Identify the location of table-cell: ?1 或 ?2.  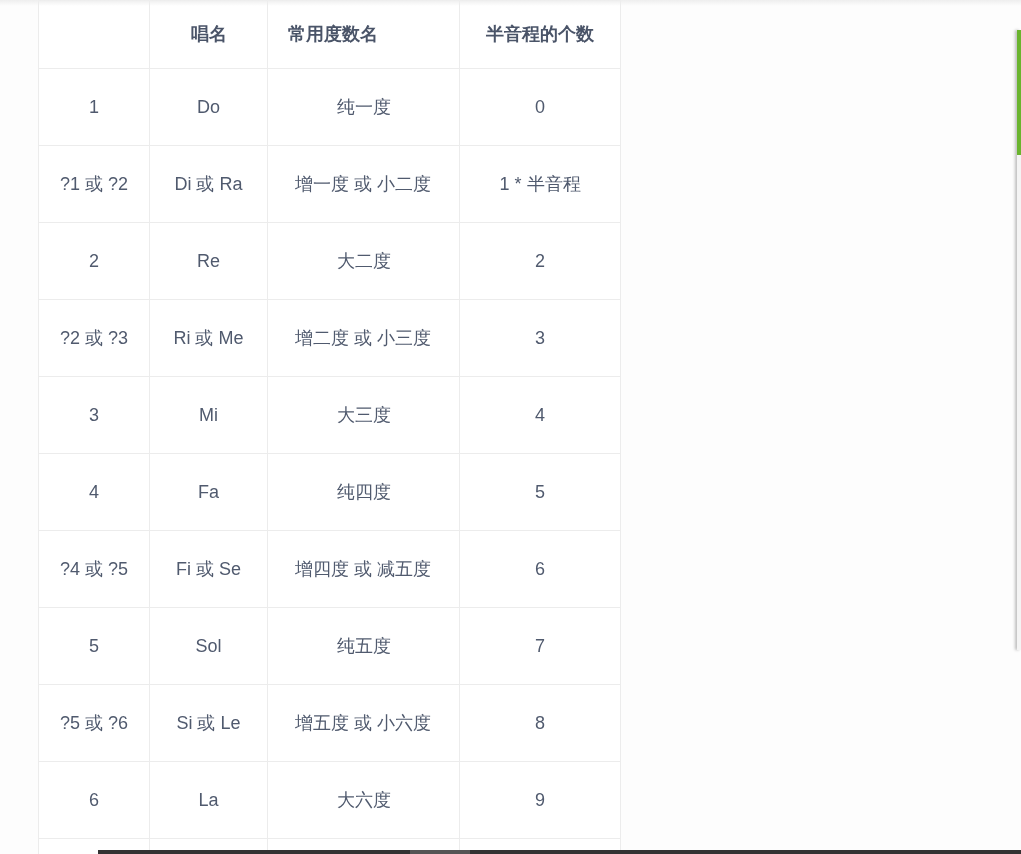
(94, 184).